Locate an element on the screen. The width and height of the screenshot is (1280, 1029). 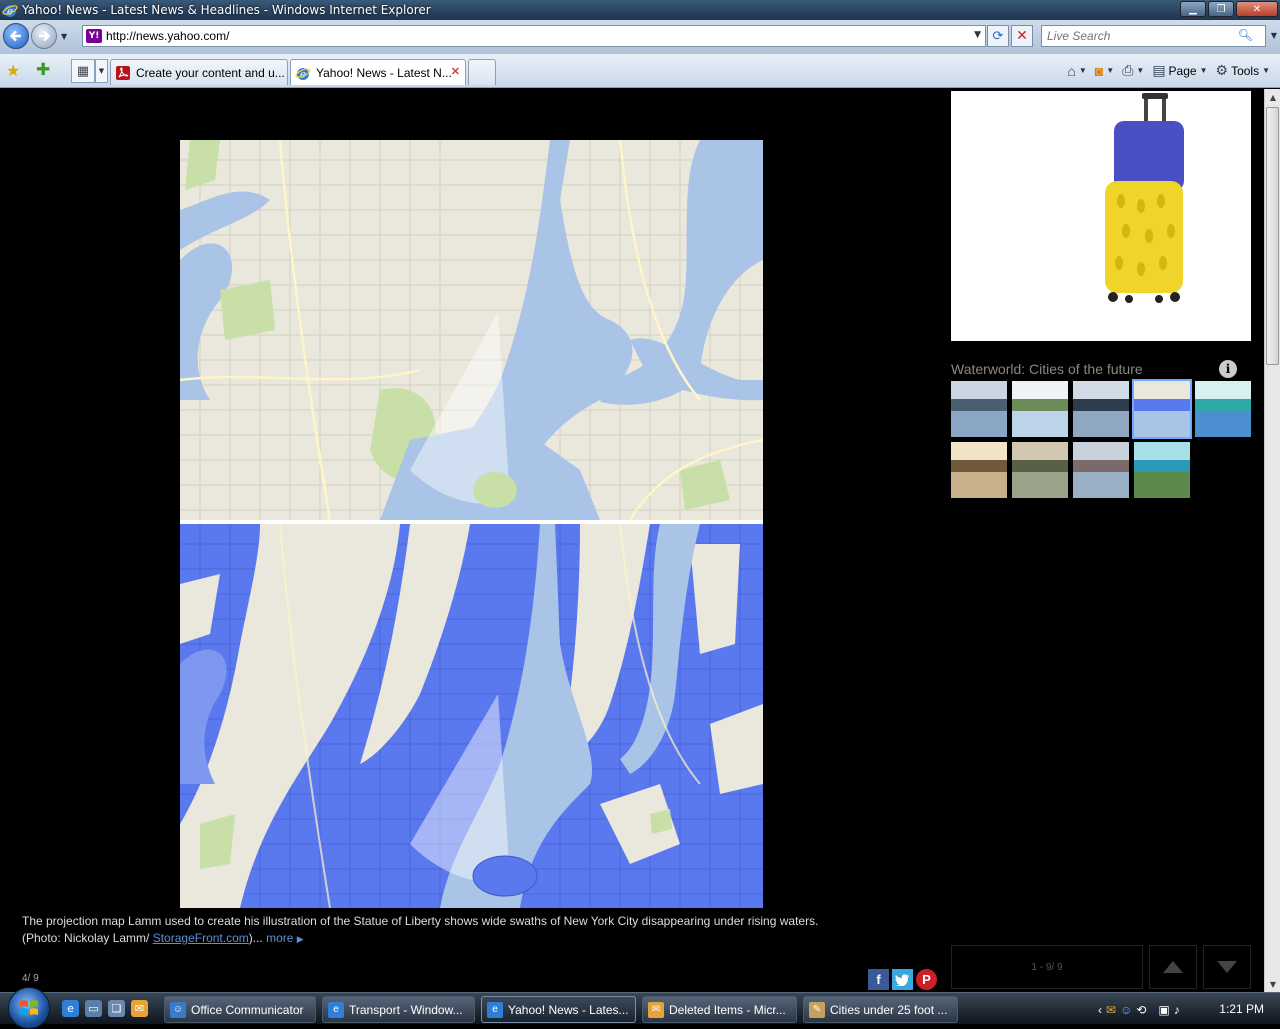
search-icon: 🔍︎ is located at coordinates (1245, 35).